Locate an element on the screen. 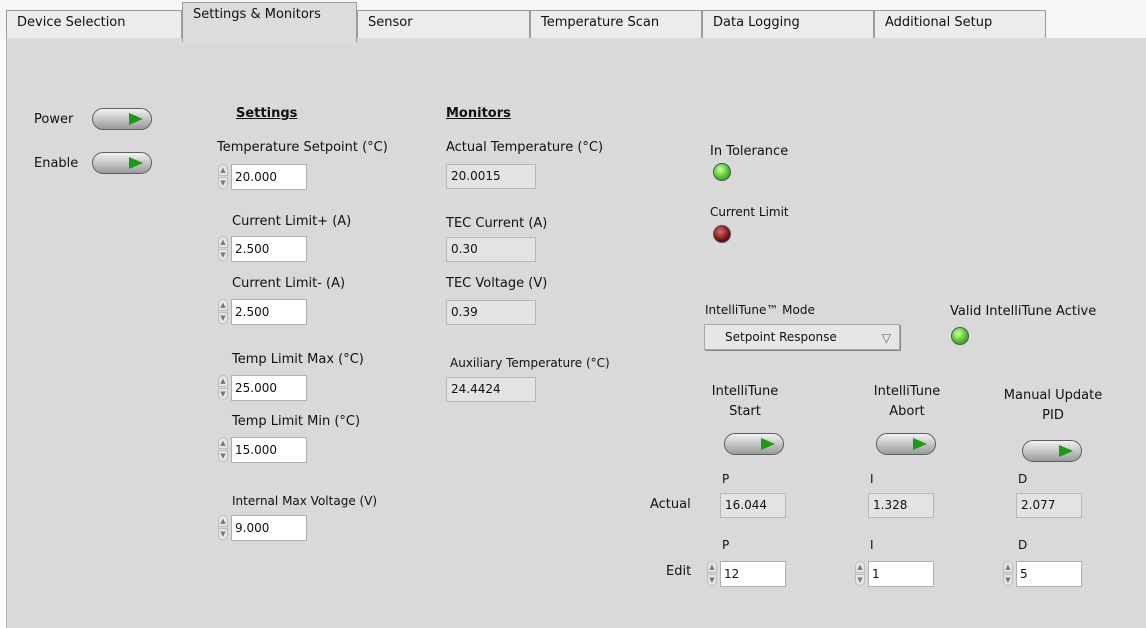 This screenshot has width=1146, height=628. actual-temperature-label: Actual Temperature (°C) is located at coordinates (525, 147).